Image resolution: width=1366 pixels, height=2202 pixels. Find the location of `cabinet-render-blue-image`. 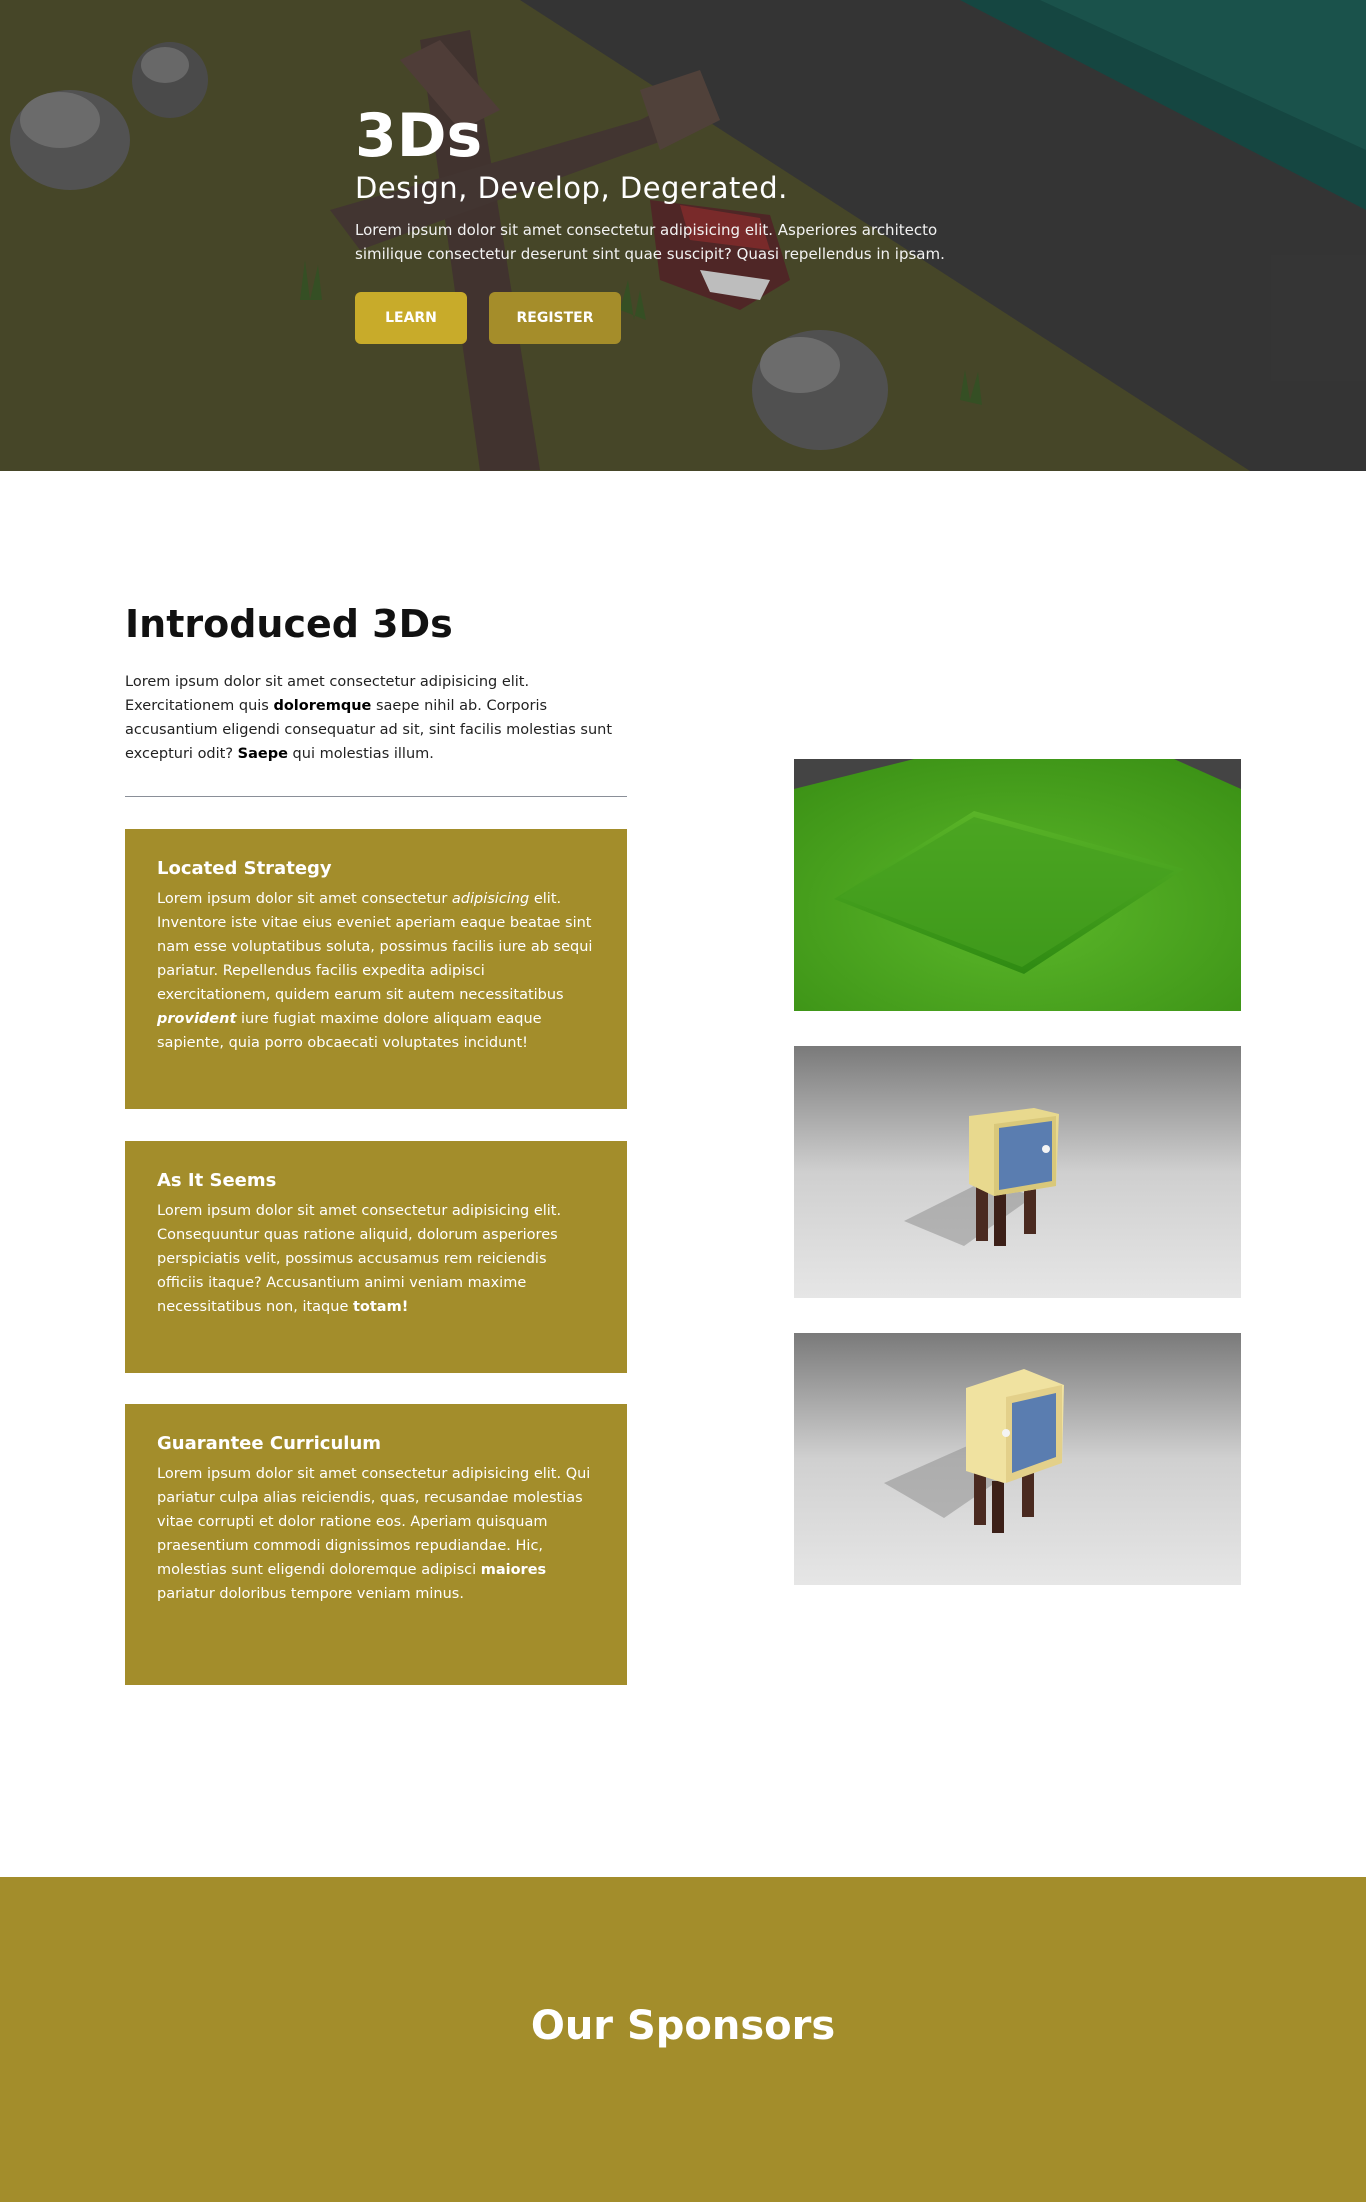

cabinet-render-blue-image is located at coordinates (1017, 1172).